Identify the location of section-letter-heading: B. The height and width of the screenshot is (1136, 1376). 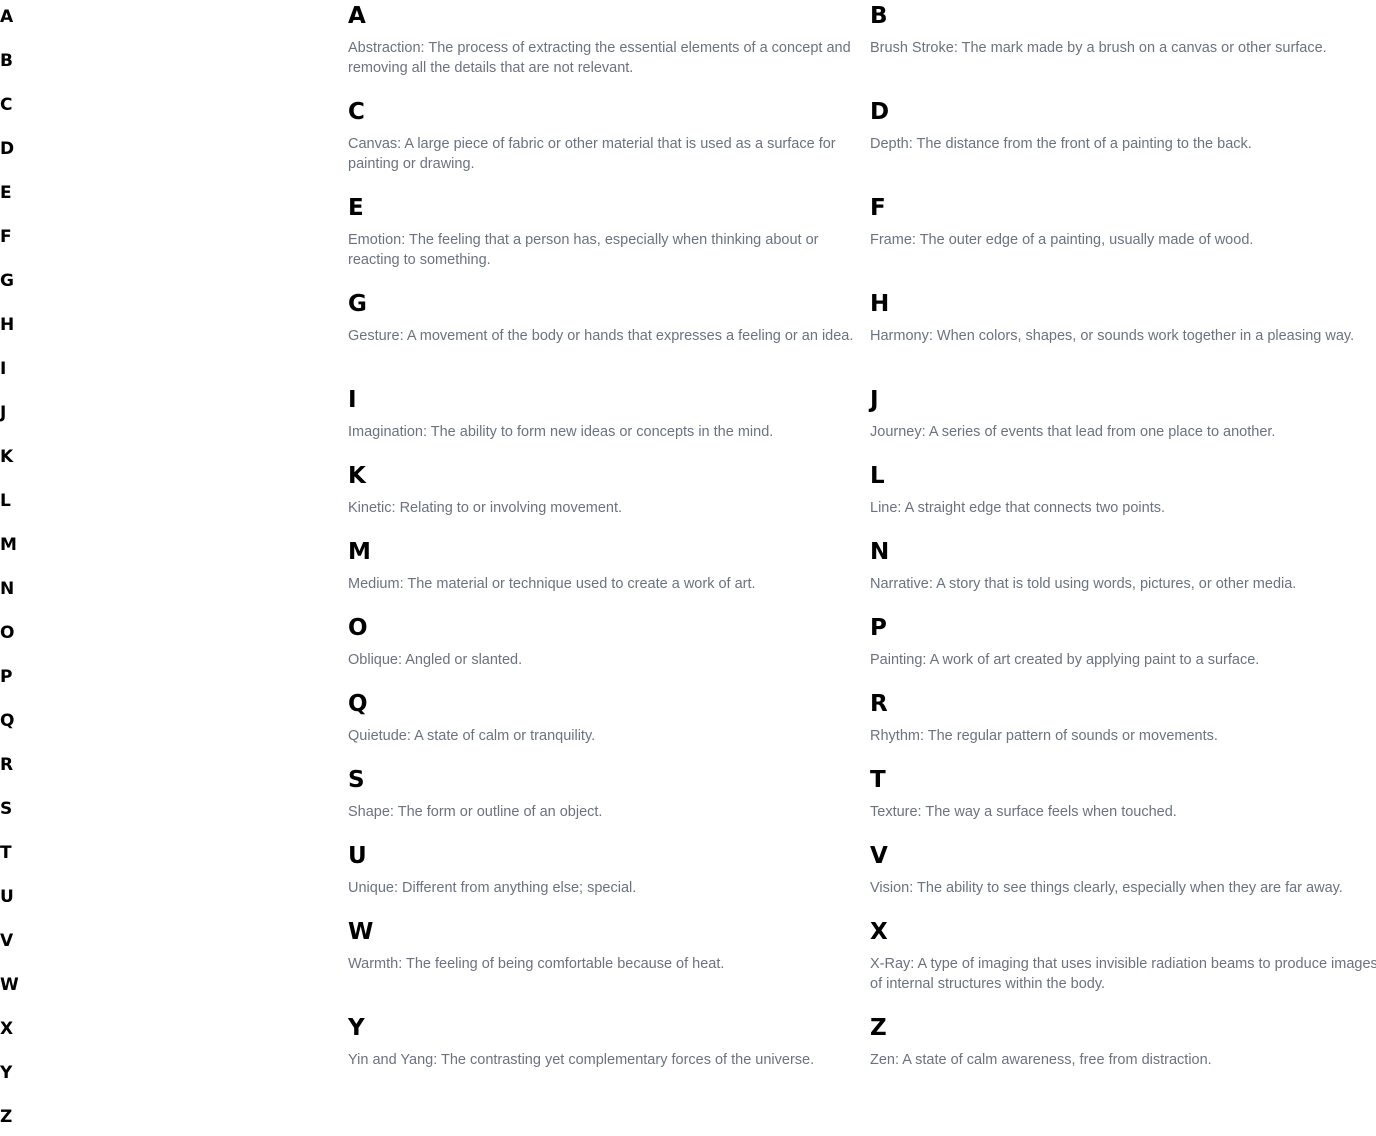
(879, 16).